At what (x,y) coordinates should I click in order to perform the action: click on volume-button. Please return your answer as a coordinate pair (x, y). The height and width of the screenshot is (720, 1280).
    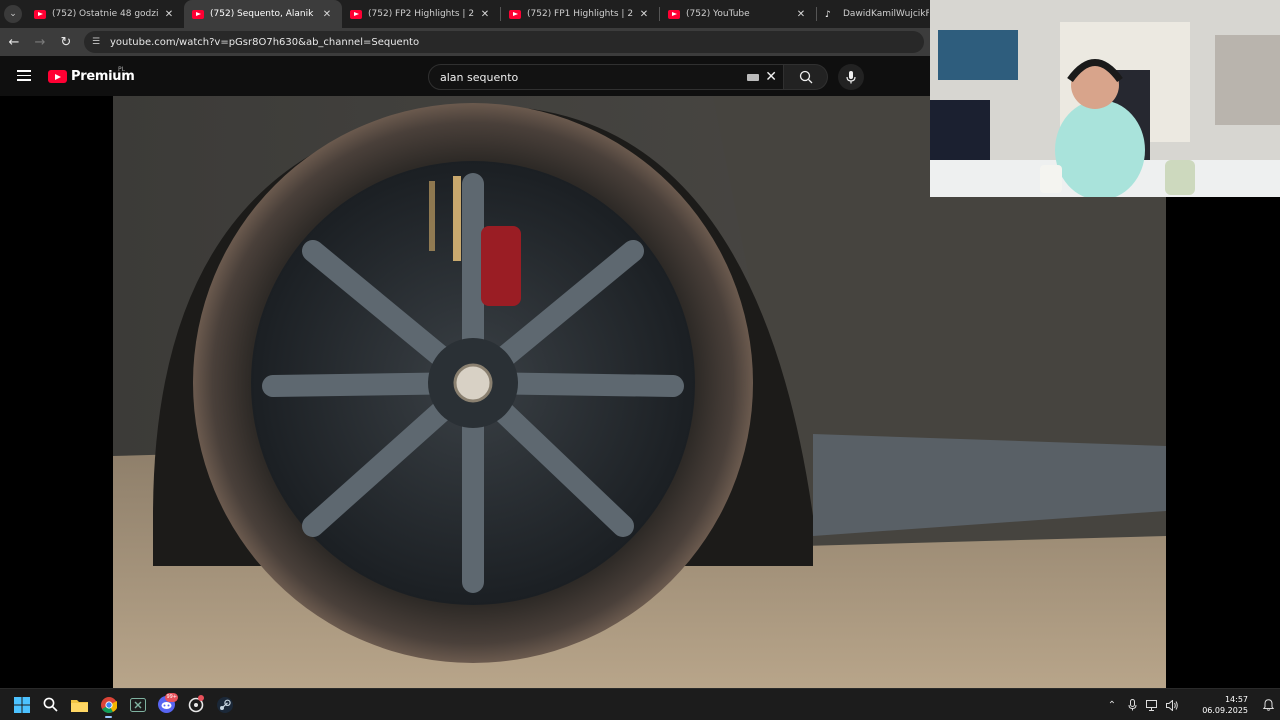
    Looking at the image, I should click on (1172, 705).